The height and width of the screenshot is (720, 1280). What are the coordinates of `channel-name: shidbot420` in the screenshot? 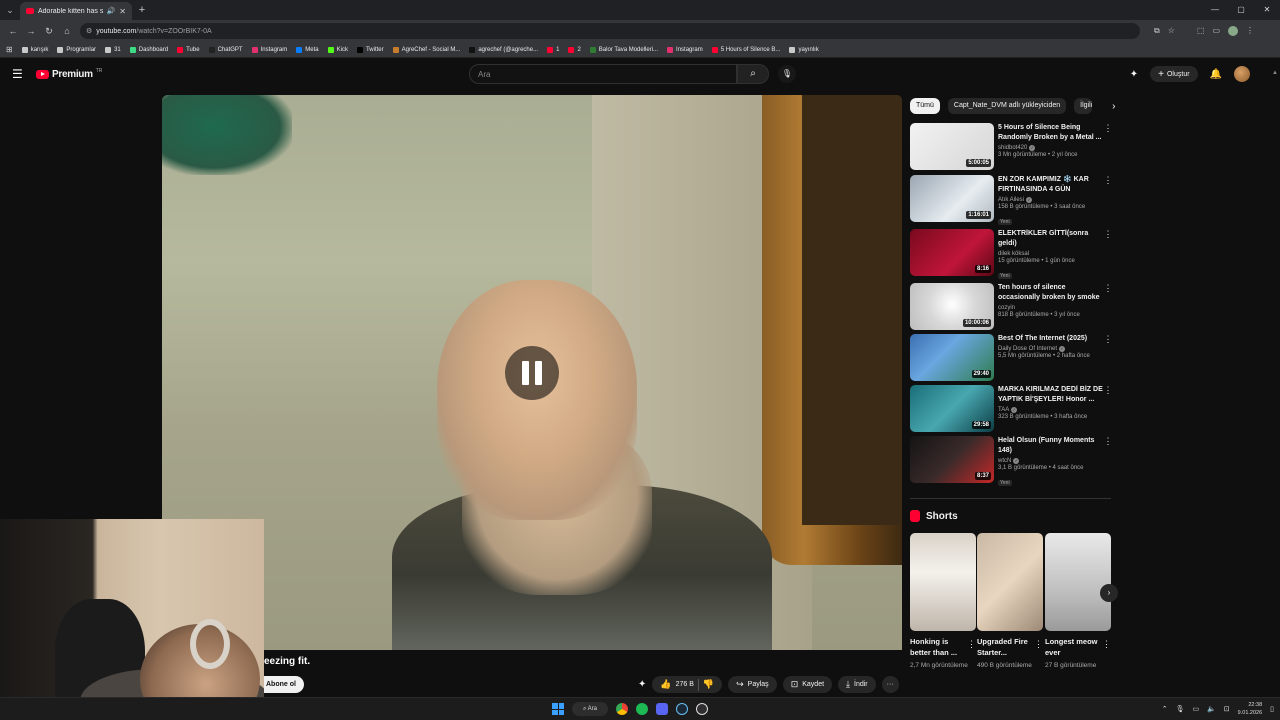 It's located at (1012, 148).